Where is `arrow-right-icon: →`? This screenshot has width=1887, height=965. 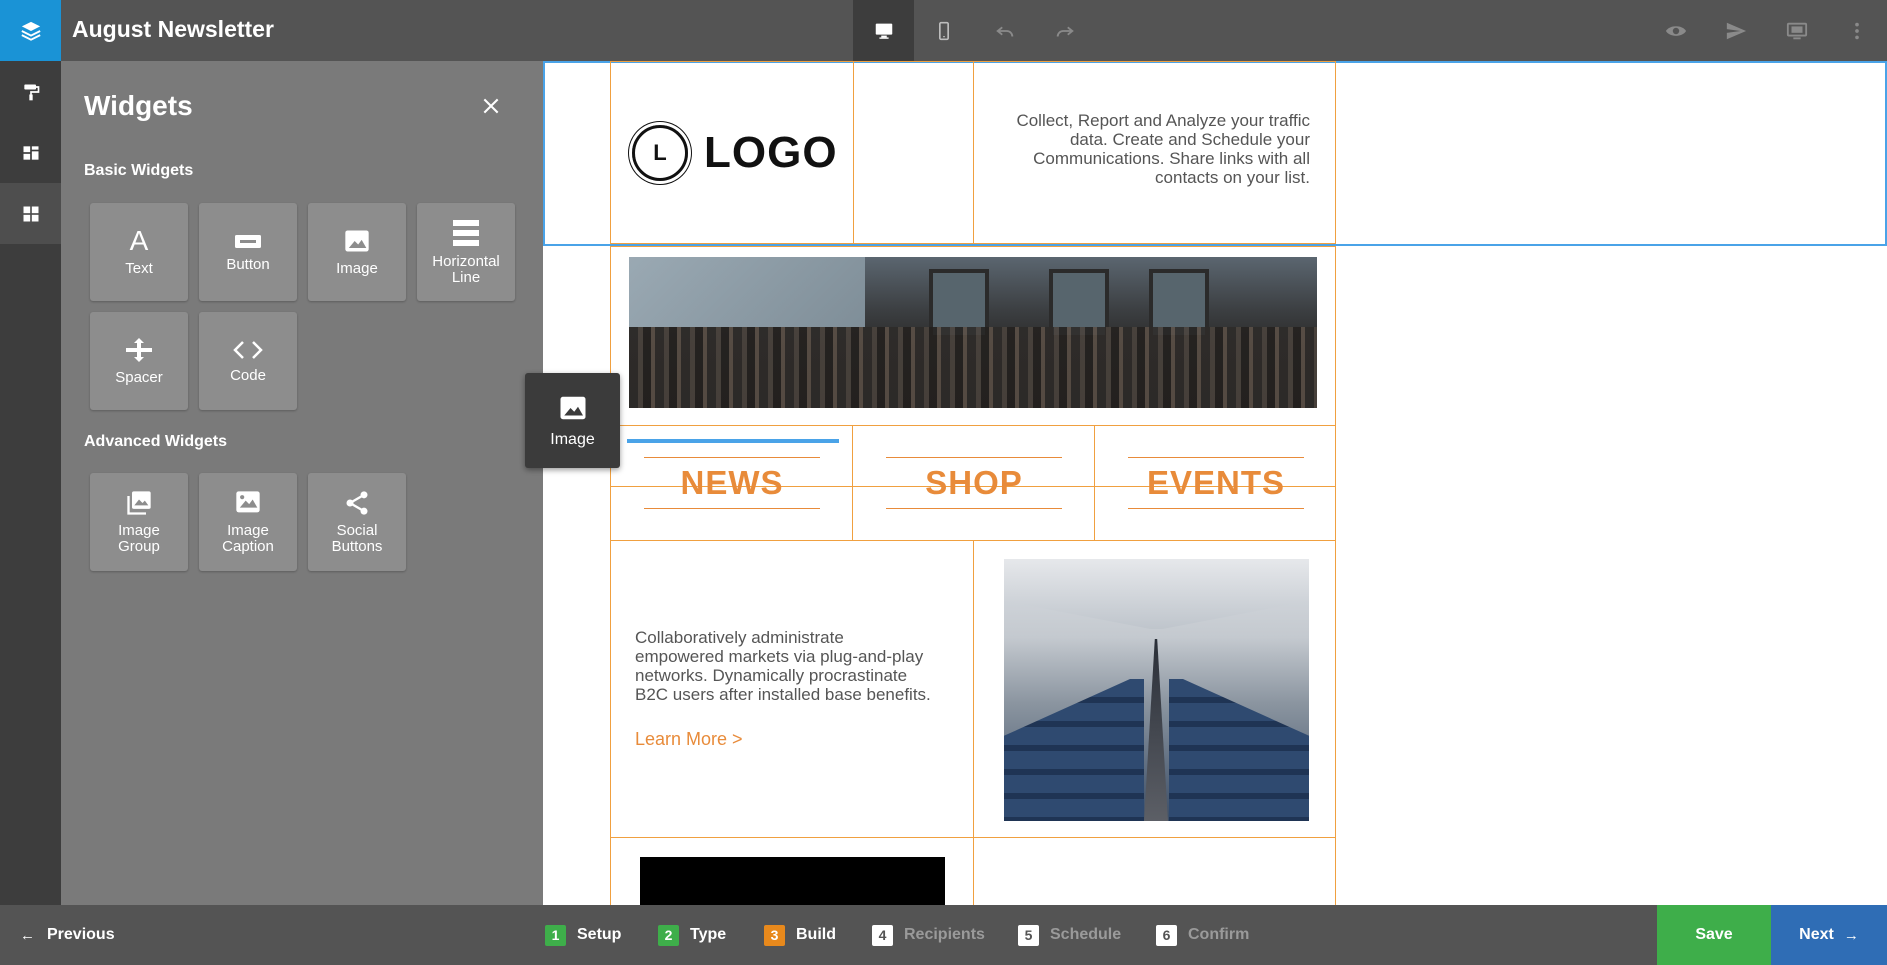 arrow-right-icon: → is located at coordinates (1851, 935).